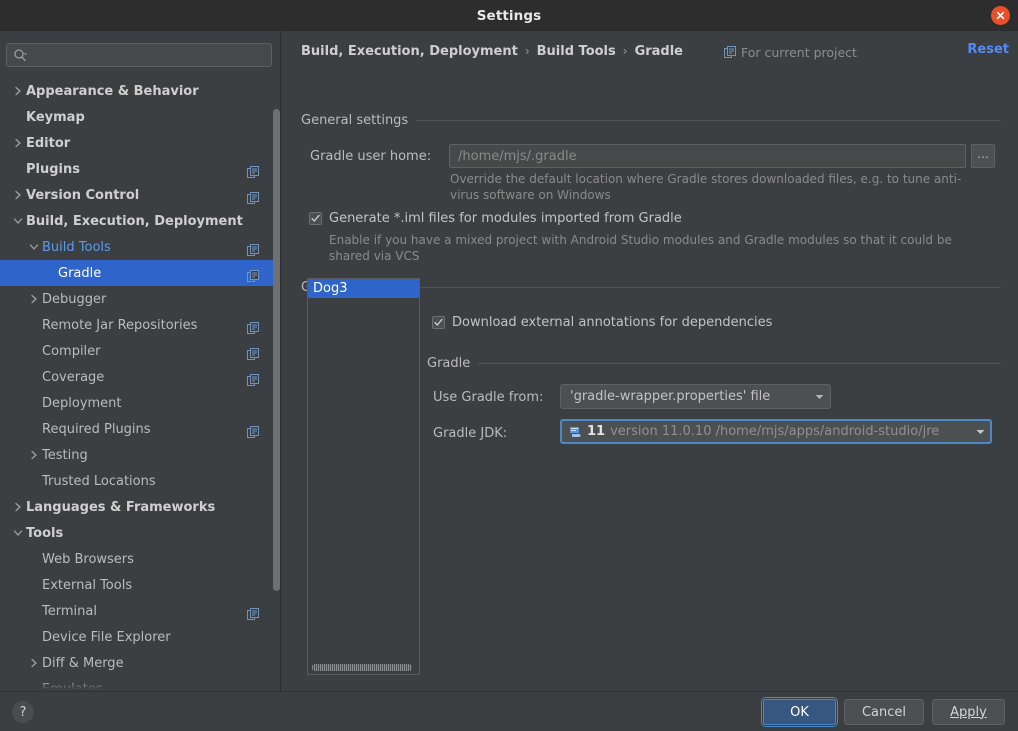 This screenshot has height=731, width=1018. What do you see at coordinates (695, 396) in the screenshot?
I see `use-gradle-from-dropdown: 'gradle-wrapper.properties' file` at bounding box center [695, 396].